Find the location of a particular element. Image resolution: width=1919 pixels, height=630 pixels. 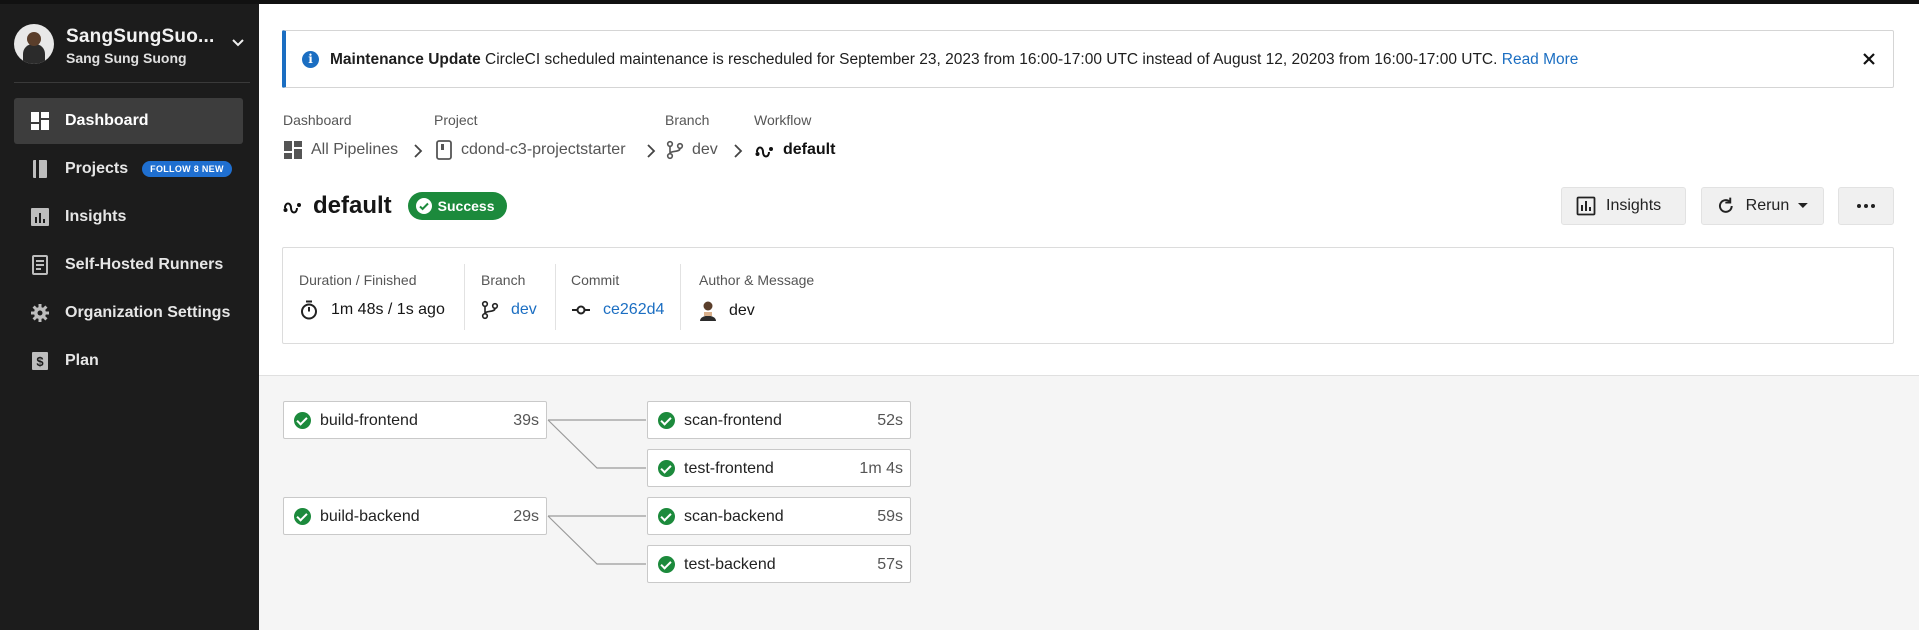

duration-text: 1m 48s / 1s ago is located at coordinates (388, 309).